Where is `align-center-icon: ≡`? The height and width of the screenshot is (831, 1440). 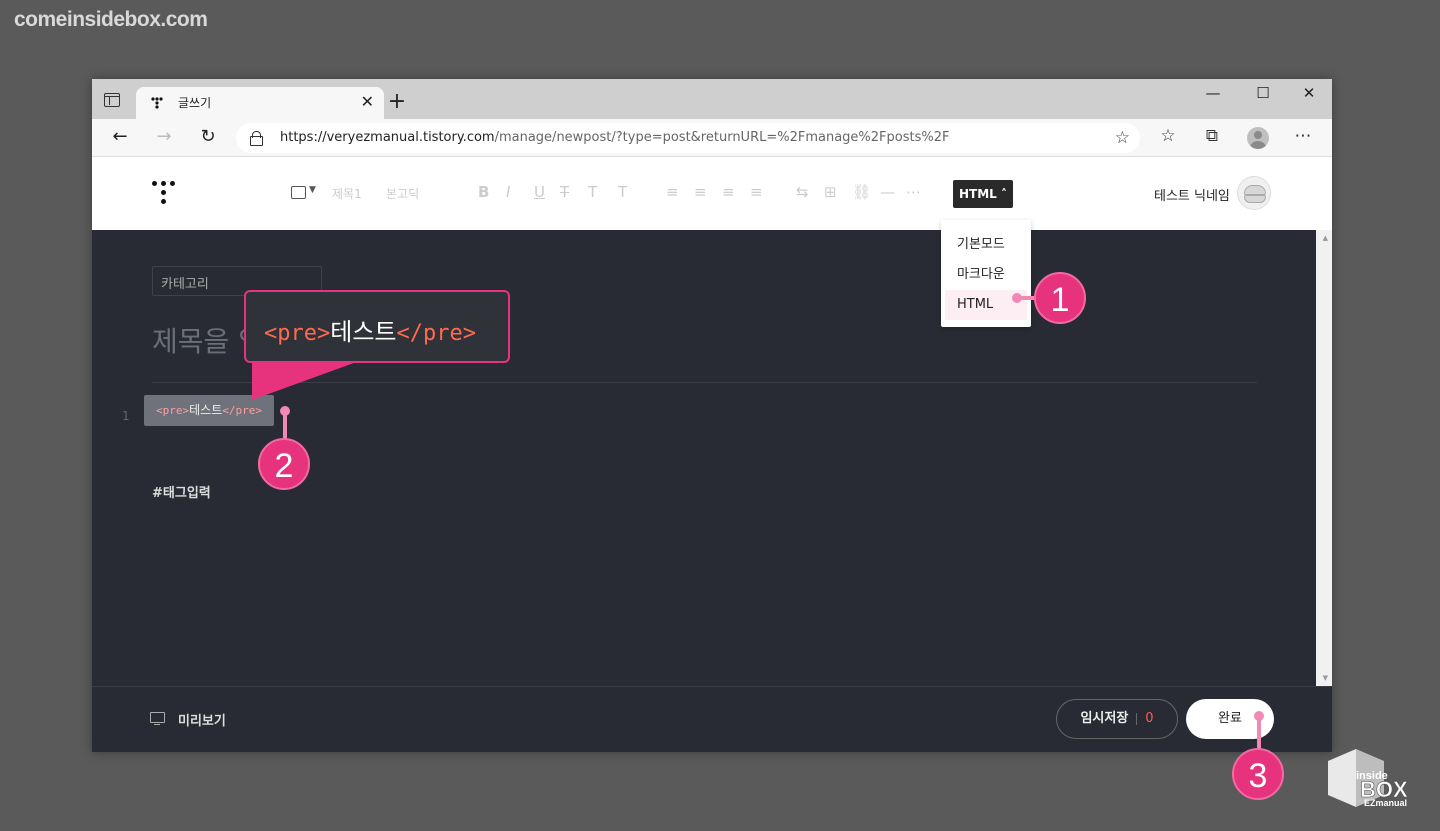 align-center-icon: ≡ is located at coordinates (700, 192).